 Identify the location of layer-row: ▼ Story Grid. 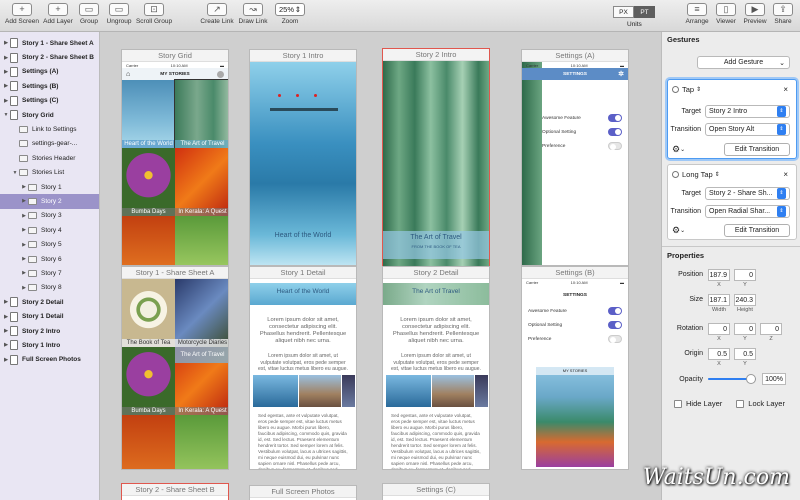
(49, 115).